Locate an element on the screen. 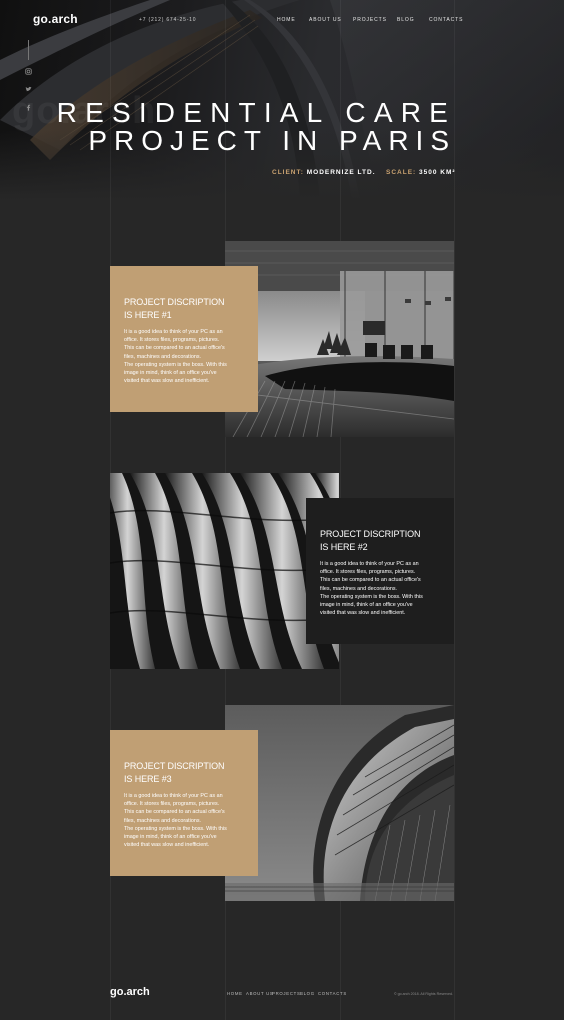 The image size is (564, 1020). project-1-title-line-1: PROJECT DISCRIPTION is located at coordinates (174, 302).